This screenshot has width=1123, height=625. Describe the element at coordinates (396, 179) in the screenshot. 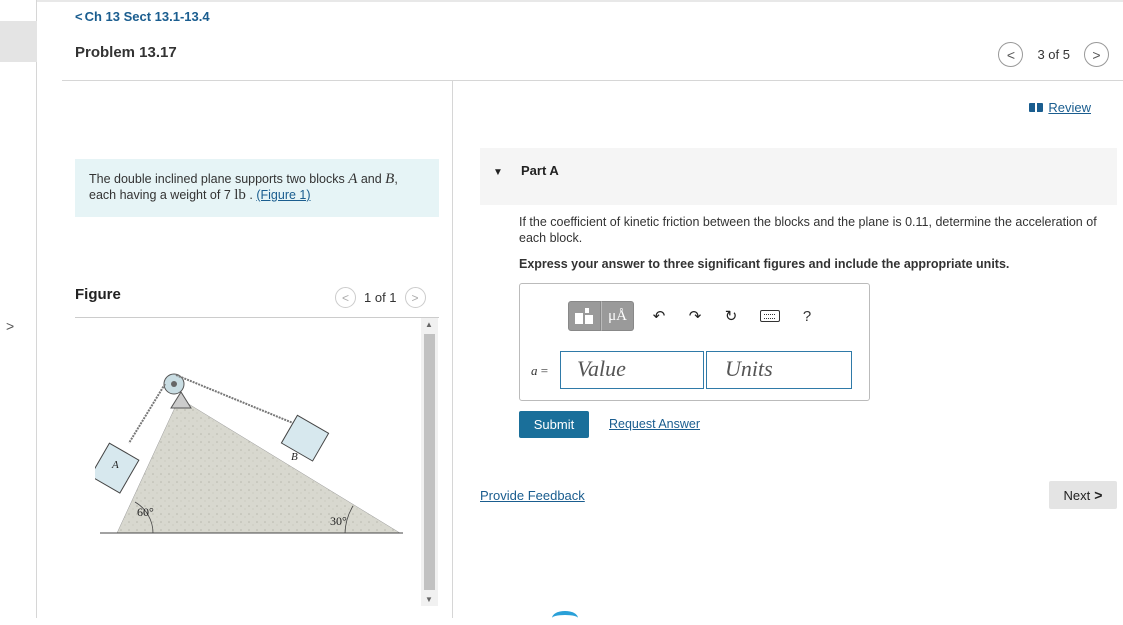

I see `statement-text: ,` at that location.